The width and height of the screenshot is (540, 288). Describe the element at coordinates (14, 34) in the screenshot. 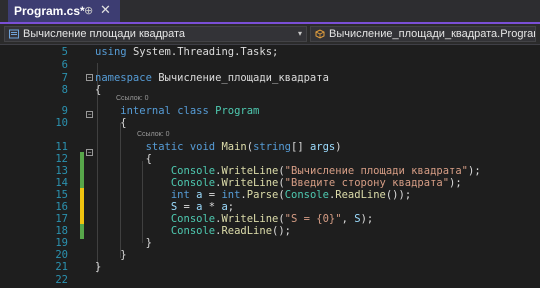

I see `csharp-project-icon` at that location.